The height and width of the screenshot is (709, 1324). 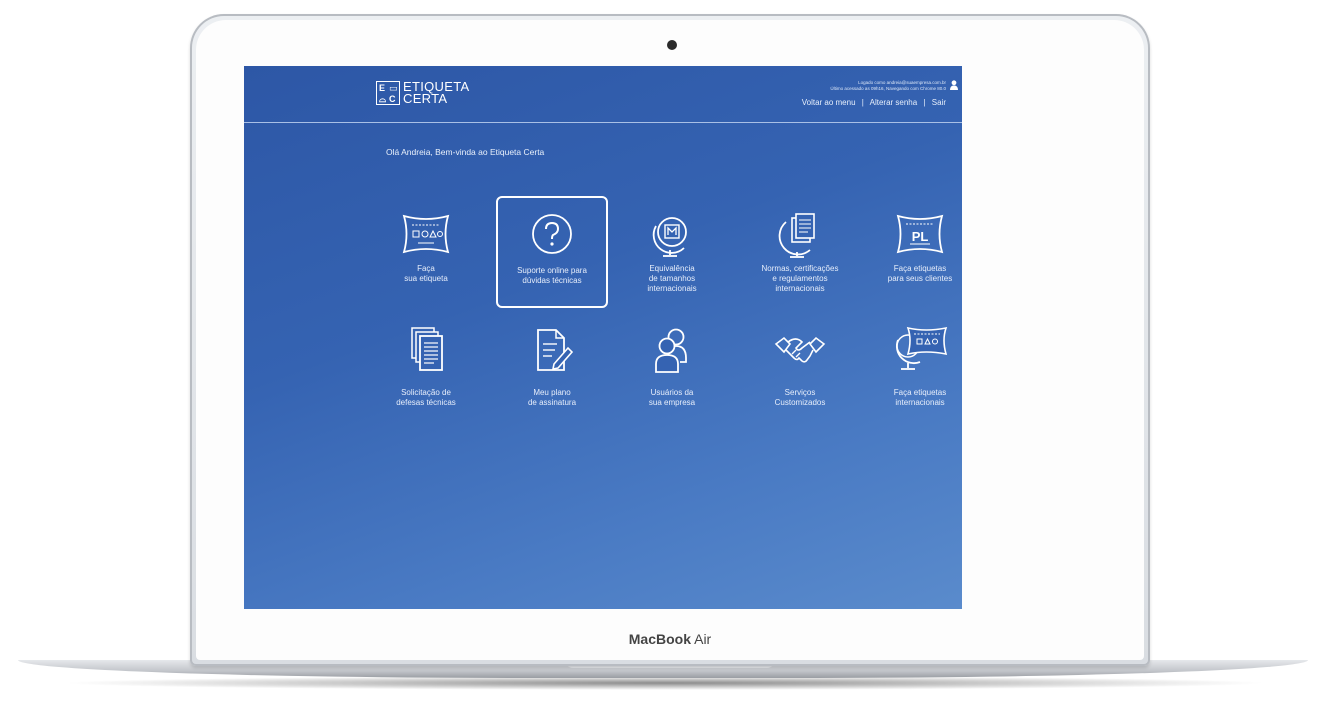 I want to click on tile-technical-defense: Solicitação de defesas técnicas, so click(x=426, y=376).